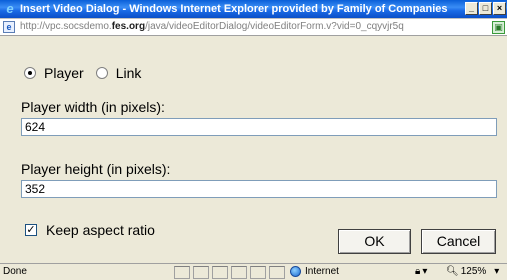 This screenshot has width=507, height=280. I want to click on player-width-input: 624, so click(259, 127).